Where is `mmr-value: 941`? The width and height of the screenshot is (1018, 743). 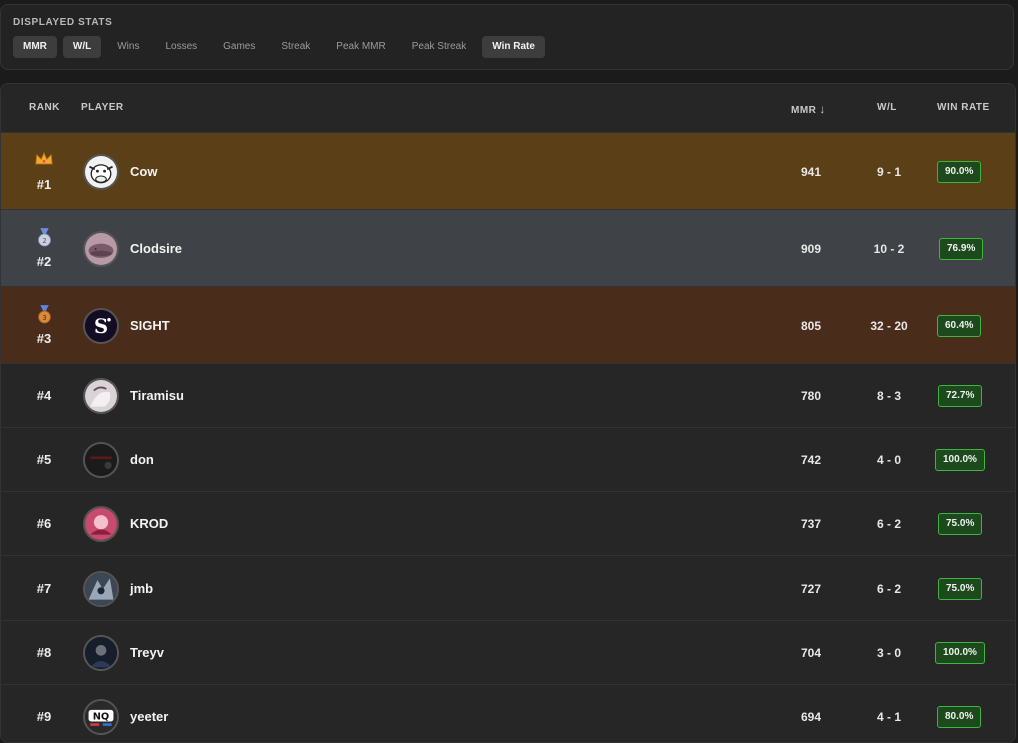 mmr-value: 941 is located at coordinates (811, 171).